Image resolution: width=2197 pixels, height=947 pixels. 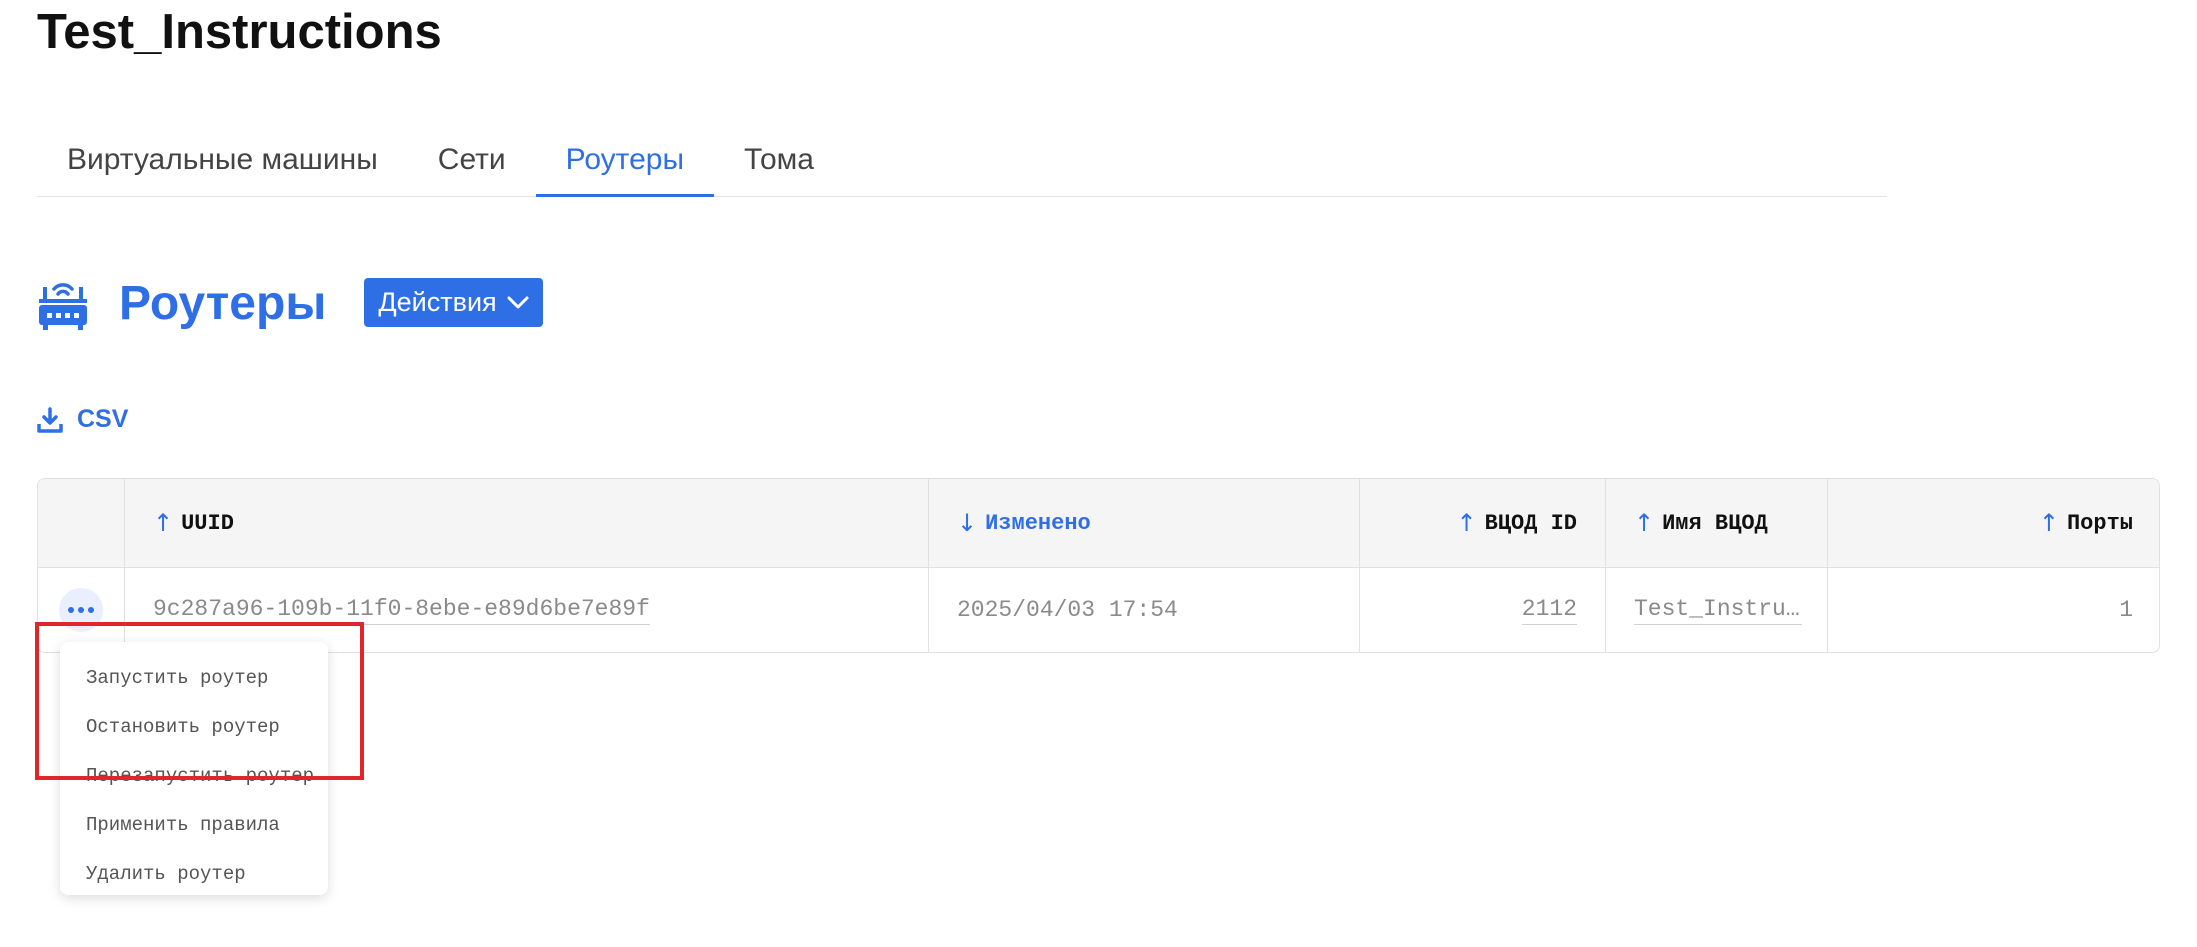 What do you see at coordinates (2099, 523) in the screenshot?
I see `column-label: Порты` at bounding box center [2099, 523].